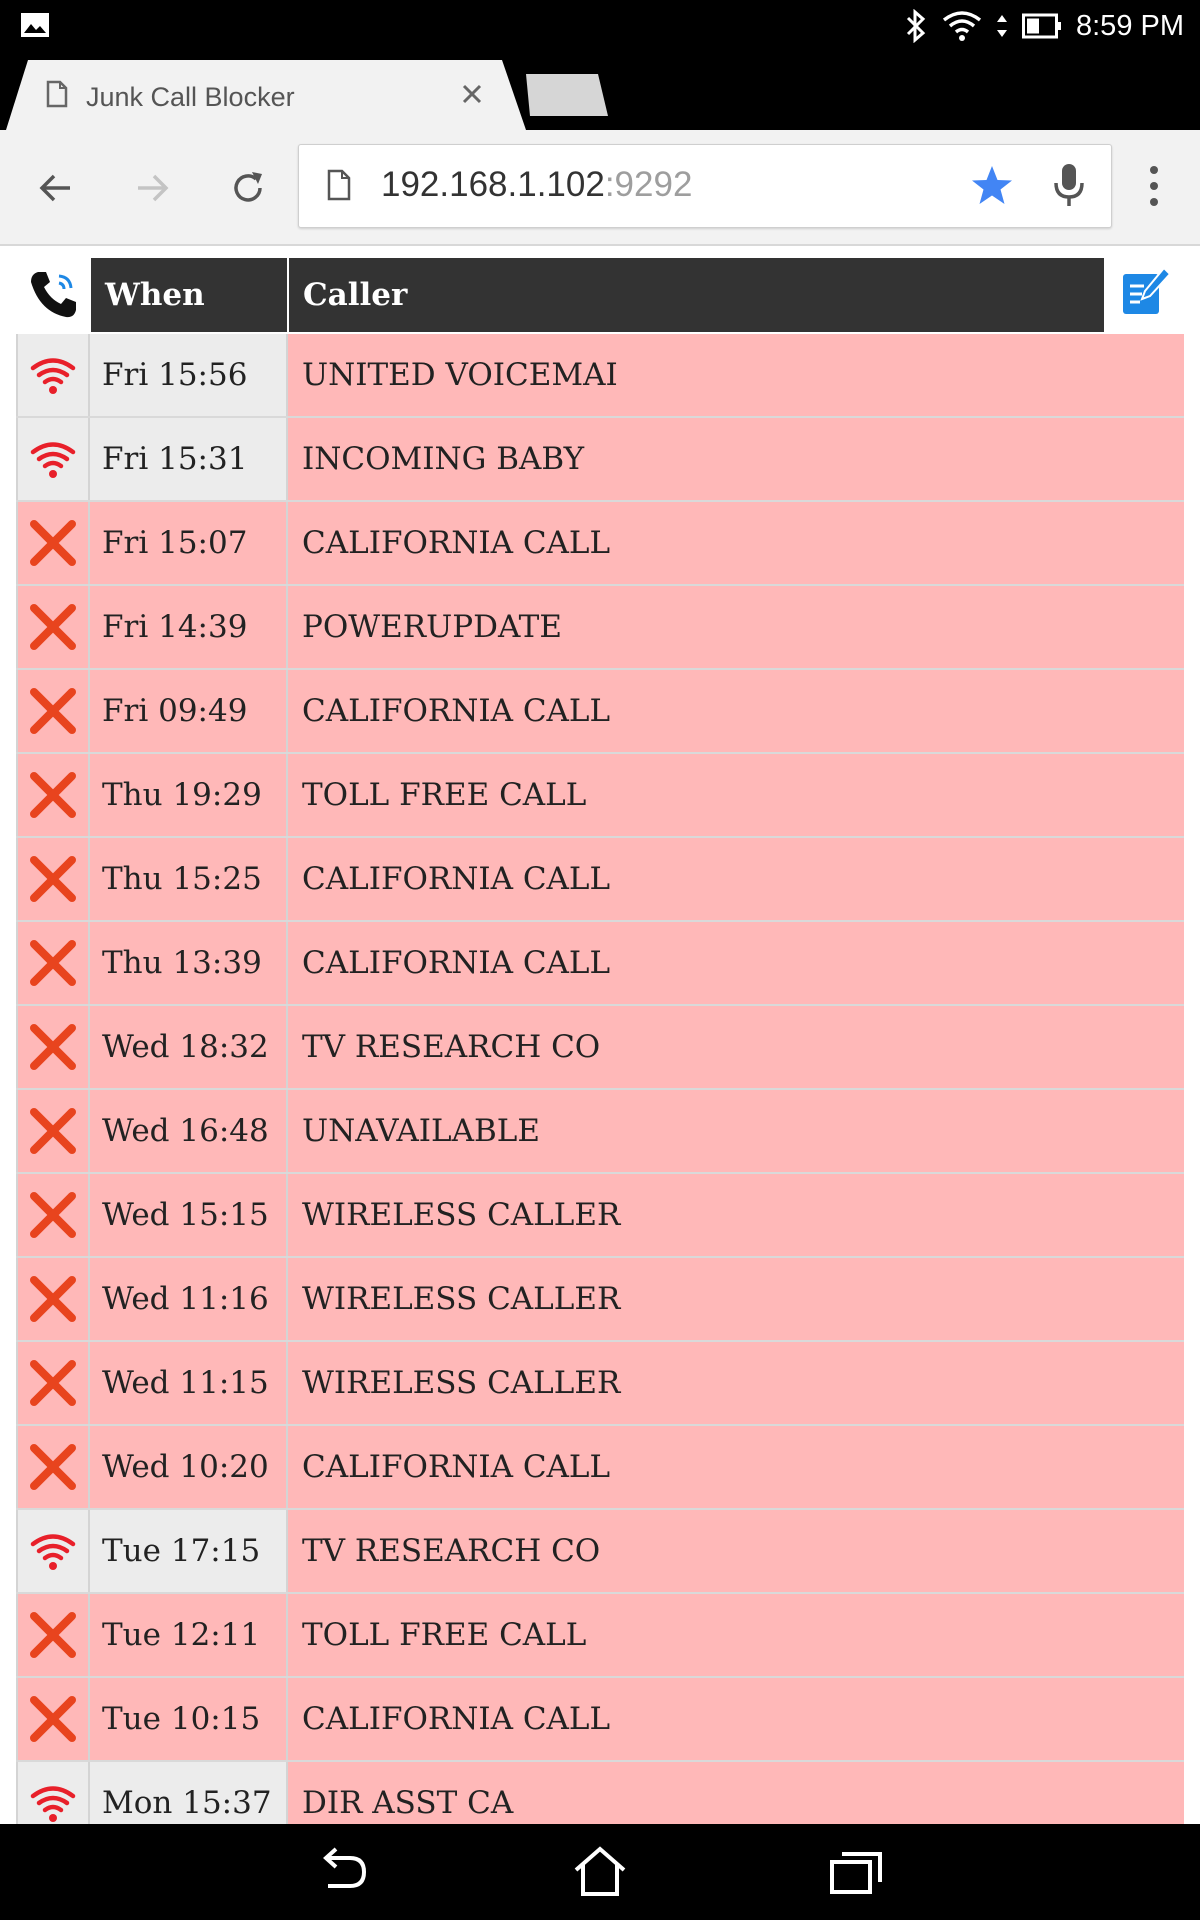  Describe the element at coordinates (1069, 185) in the screenshot. I see `microphone-icon` at that location.